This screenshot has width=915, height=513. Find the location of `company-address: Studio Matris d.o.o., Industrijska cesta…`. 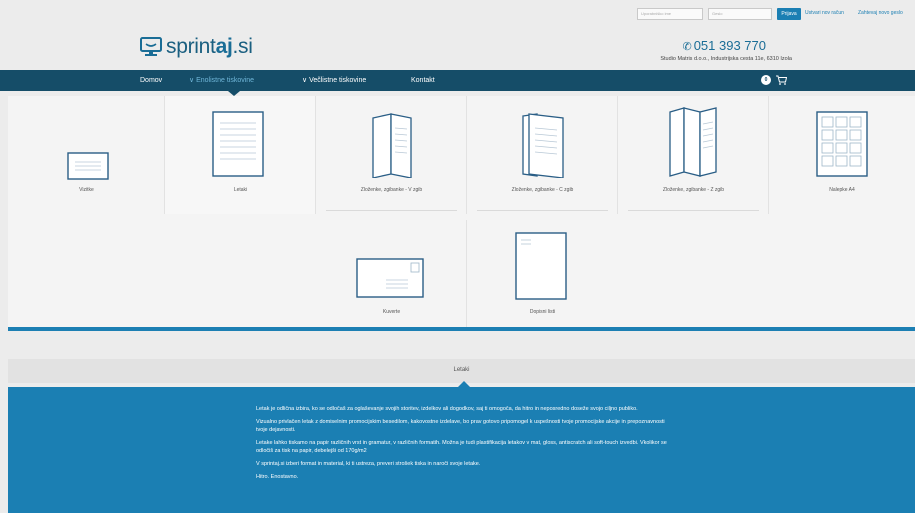

company-address: Studio Matris d.o.o., Industrijska cesta… is located at coordinates (726, 59).